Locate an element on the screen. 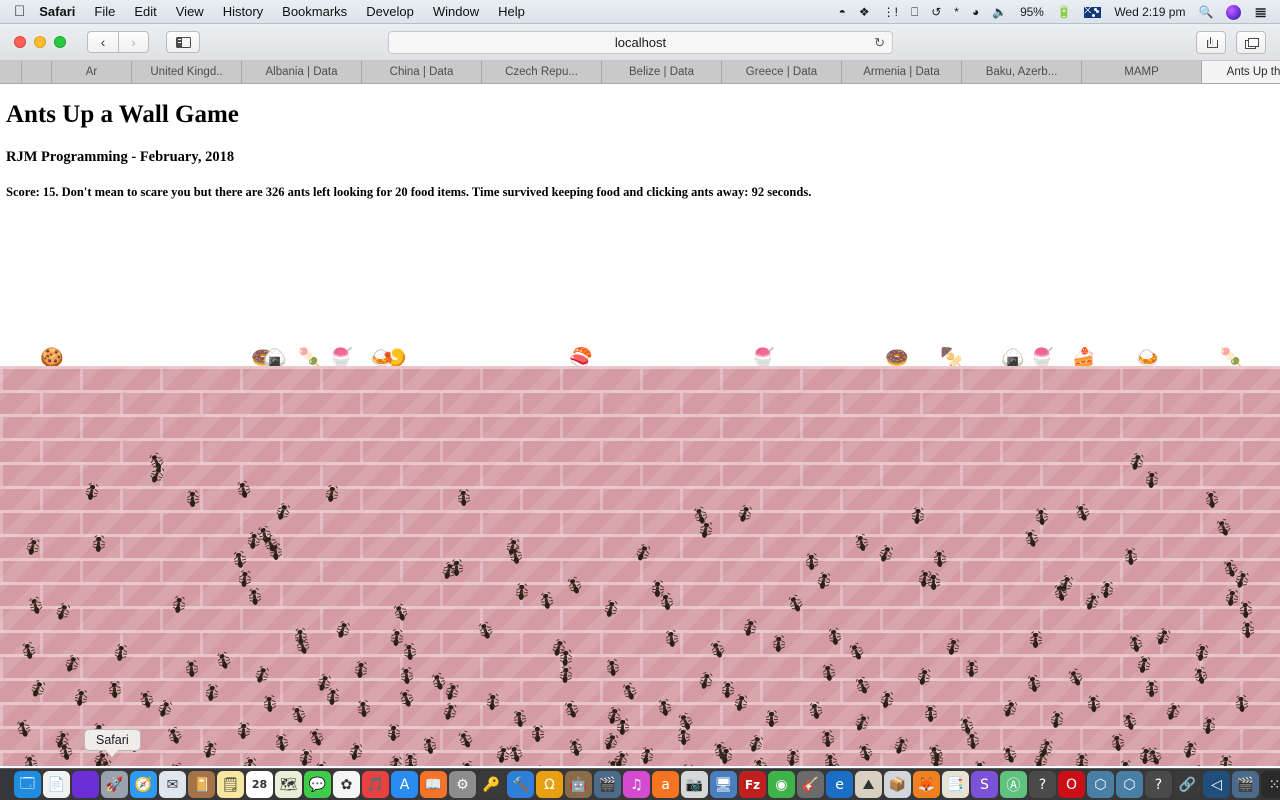 The image size is (1280, 800). airplay-audio-icon: ◓ is located at coordinates (842, 12).